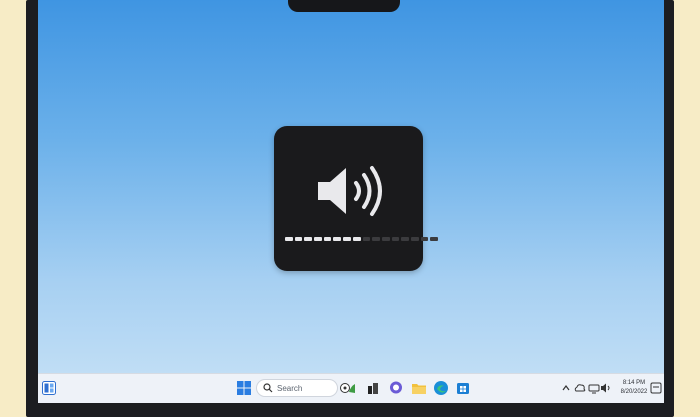 This screenshot has height=417, width=700. What do you see at coordinates (396, 388) in the screenshot?
I see `chat-icon` at bounding box center [396, 388].